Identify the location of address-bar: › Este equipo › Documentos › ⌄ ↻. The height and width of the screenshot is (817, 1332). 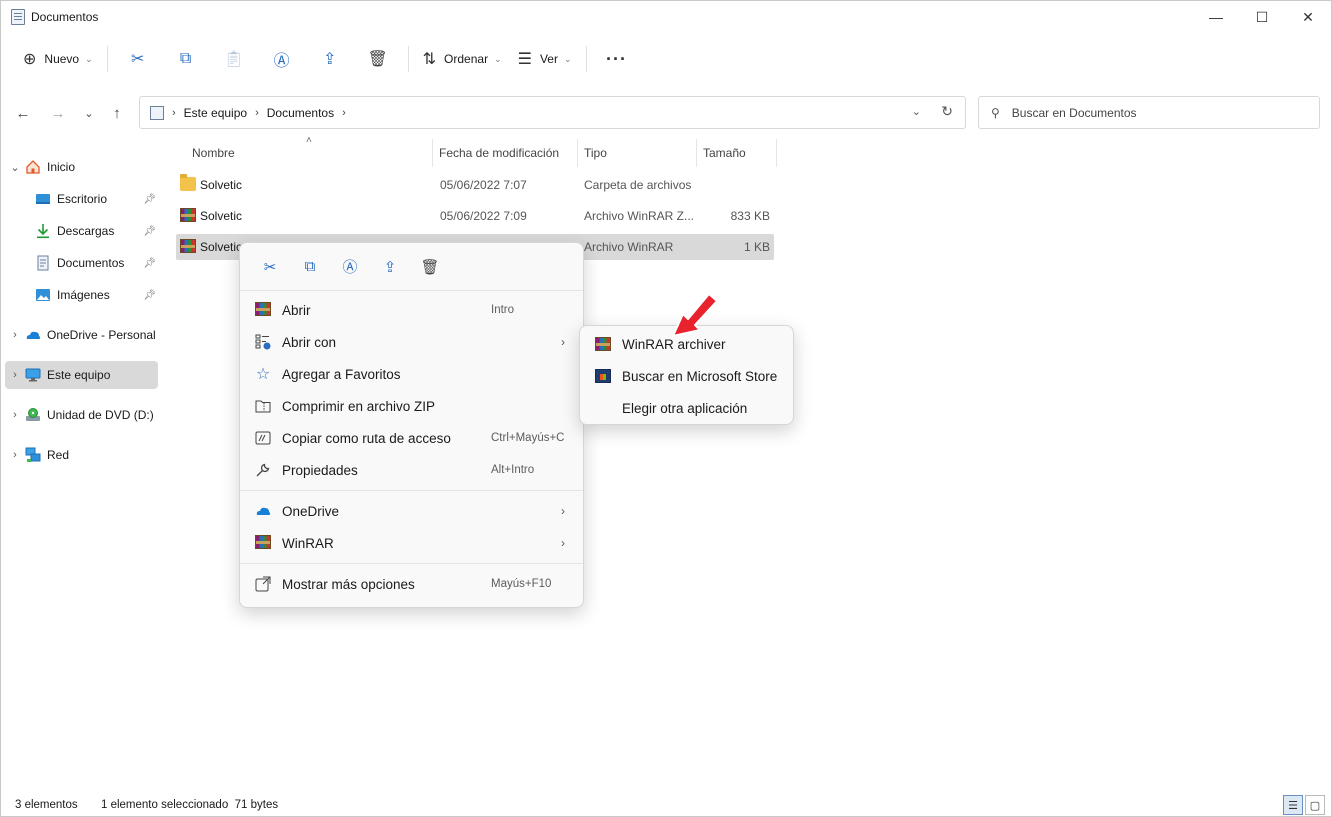
(552, 112).